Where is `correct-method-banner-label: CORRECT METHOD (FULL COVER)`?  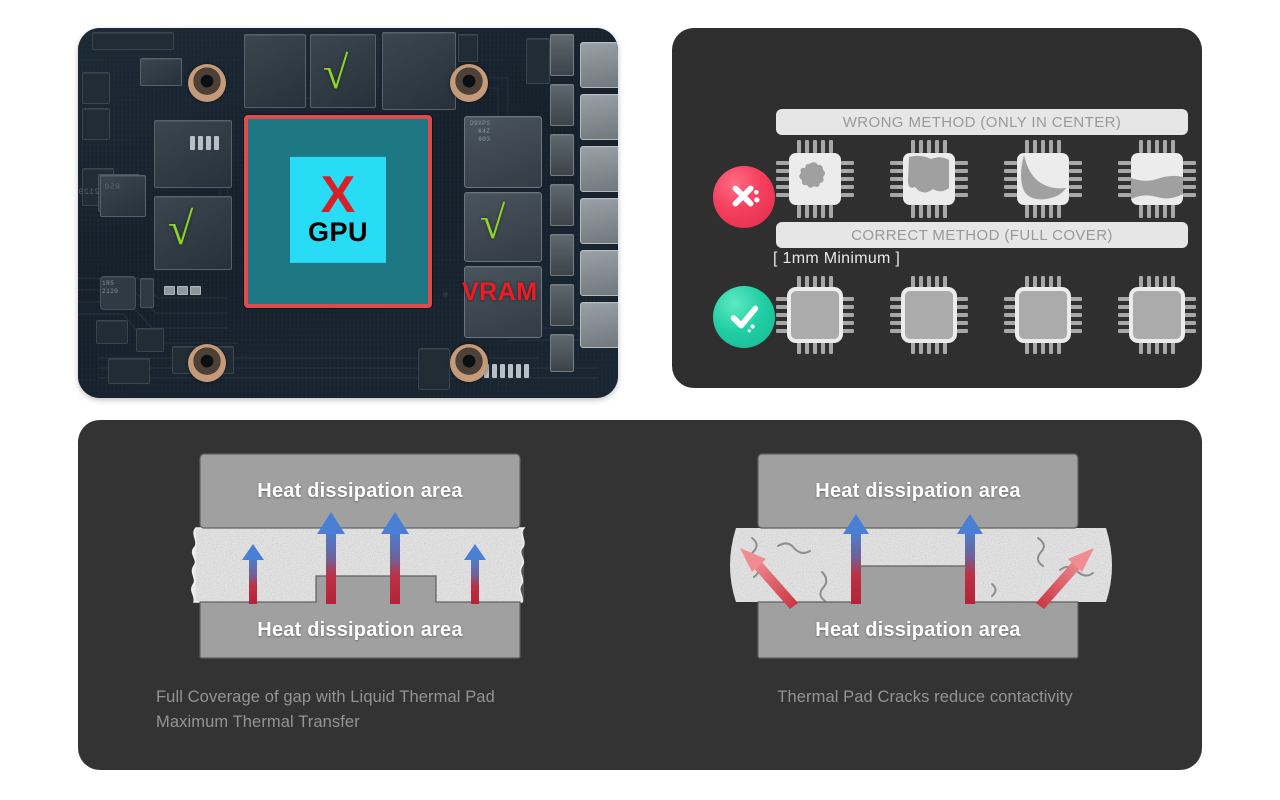 correct-method-banner-label: CORRECT METHOD (FULL COVER) is located at coordinates (982, 235).